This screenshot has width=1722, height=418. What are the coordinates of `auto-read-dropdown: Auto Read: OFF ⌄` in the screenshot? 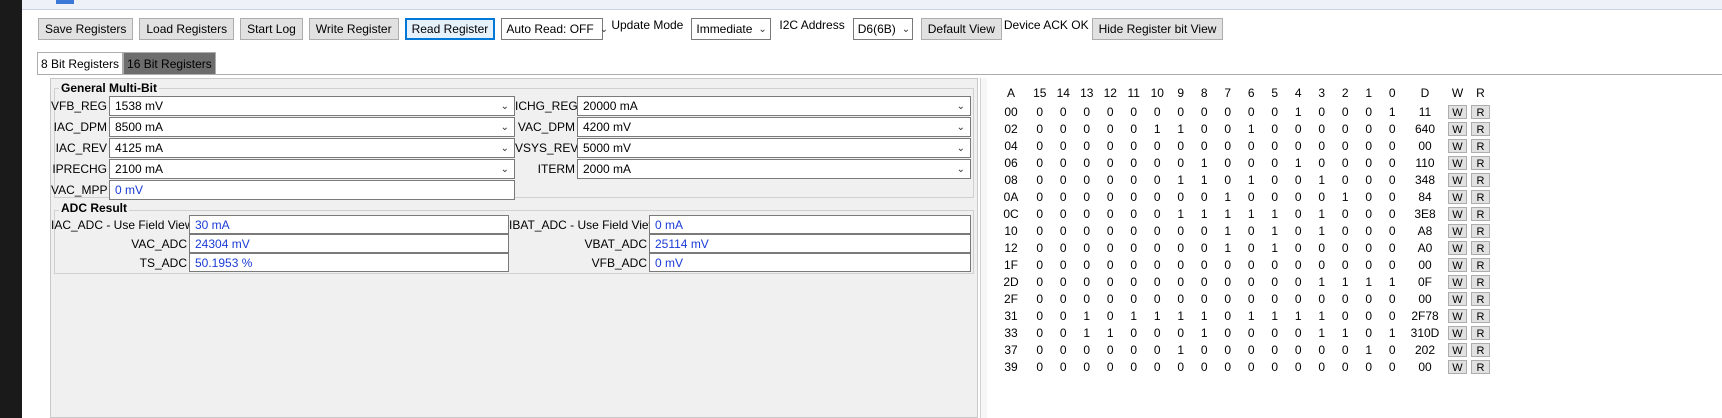 It's located at (554, 29).